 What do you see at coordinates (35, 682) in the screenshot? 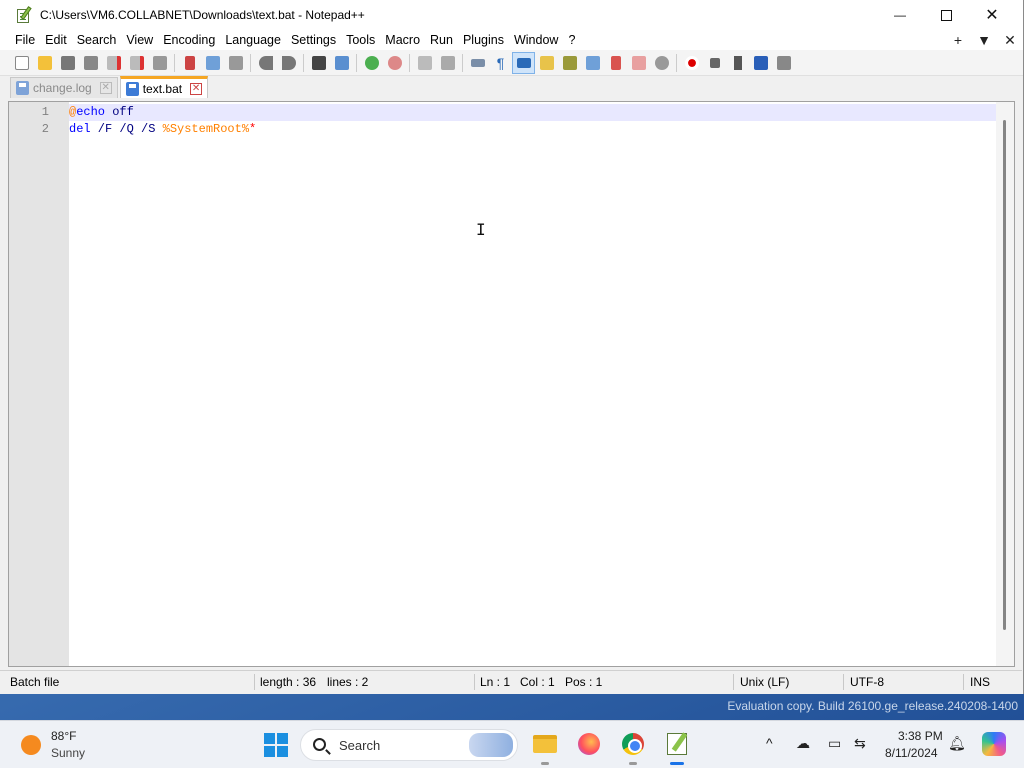
I see `status-file-type: Batch file` at bounding box center [35, 682].